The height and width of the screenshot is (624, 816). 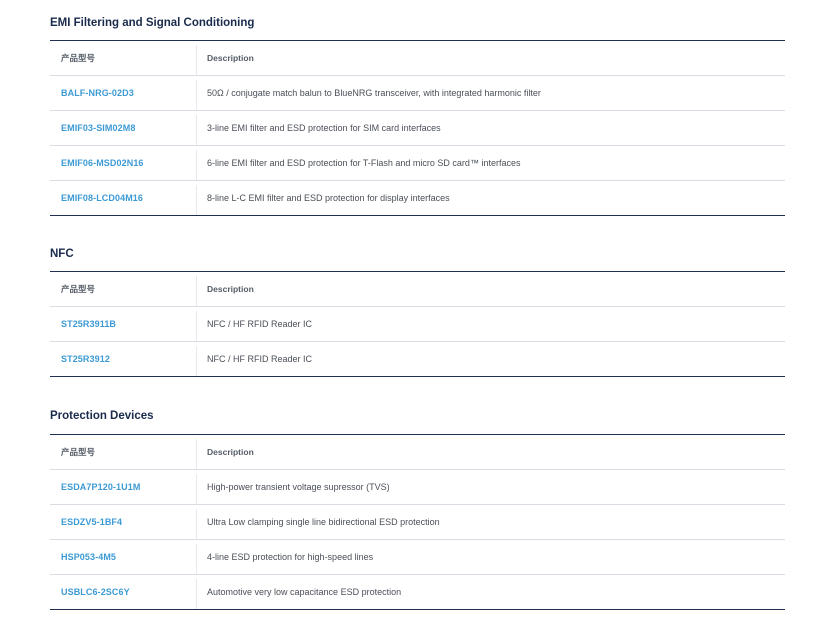 What do you see at coordinates (85, 359) in the screenshot?
I see `part-number-link: ST25R3912` at bounding box center [85, 359].